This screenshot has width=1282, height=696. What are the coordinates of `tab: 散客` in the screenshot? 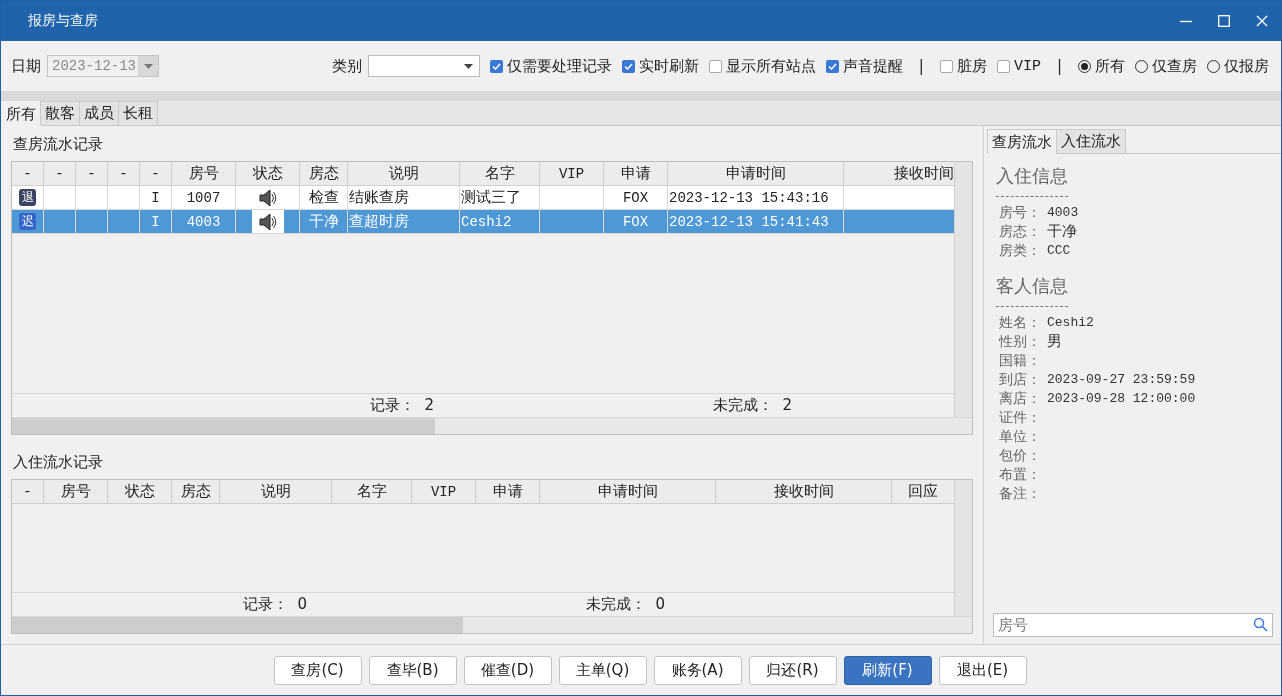 It's located at (60, 113).